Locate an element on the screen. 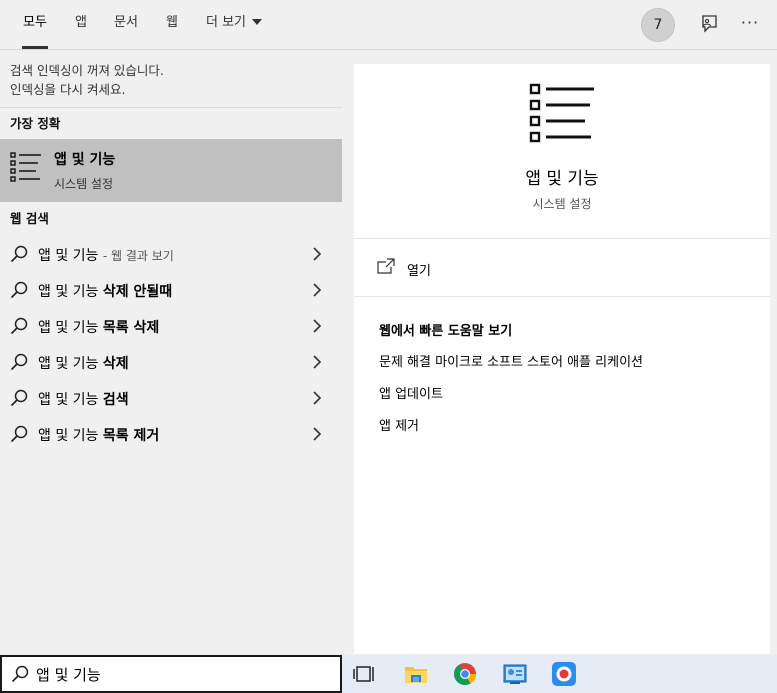 This screenshot has height=693, width=777. tab-all: 모두 is located at coordinates (35, 25).